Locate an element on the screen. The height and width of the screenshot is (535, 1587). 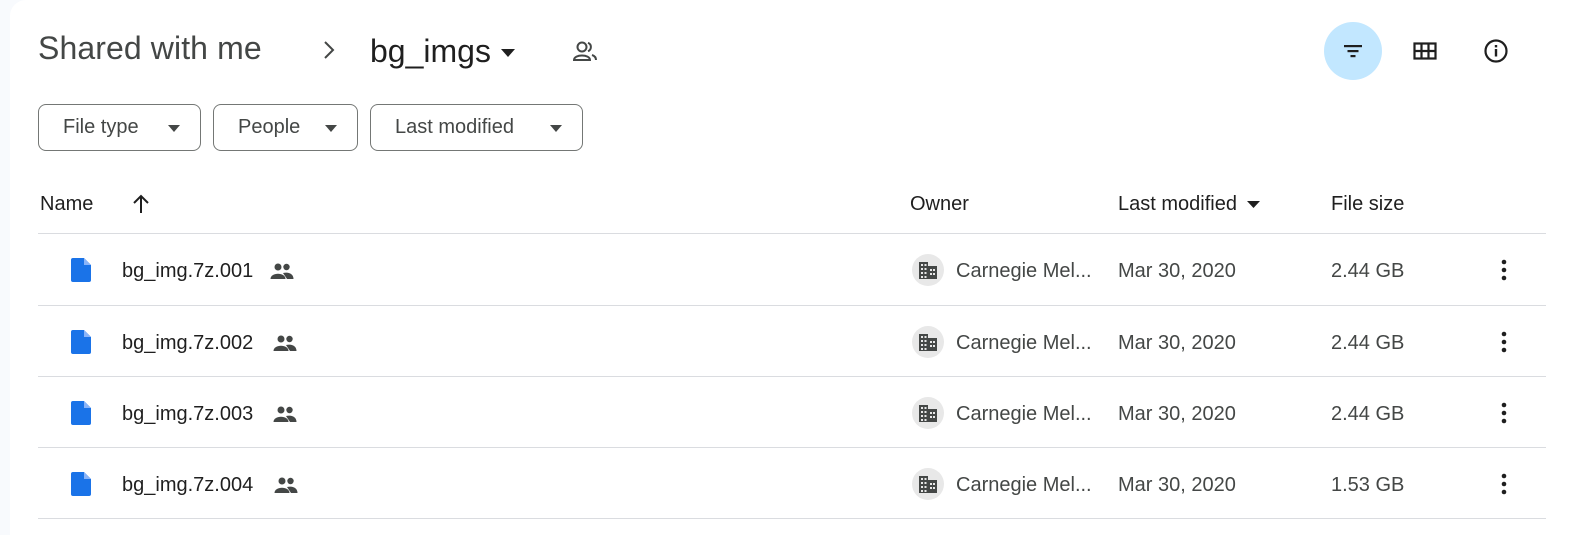
breadcrumb-root: Shared with me is located at coordinates (150, 48).